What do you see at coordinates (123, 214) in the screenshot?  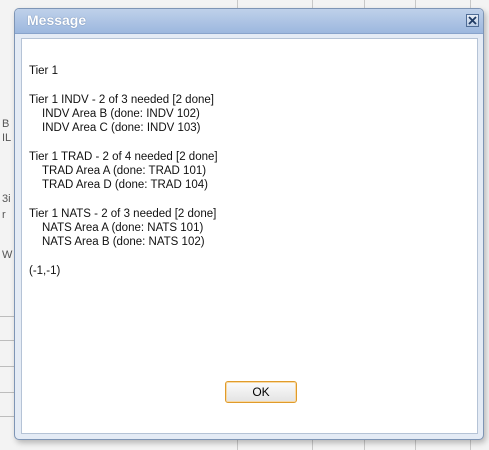 I see `requirement-heading: Tier 1 NATS - 2 of 3 needed [2 done]` at bounding box center [123, 214].